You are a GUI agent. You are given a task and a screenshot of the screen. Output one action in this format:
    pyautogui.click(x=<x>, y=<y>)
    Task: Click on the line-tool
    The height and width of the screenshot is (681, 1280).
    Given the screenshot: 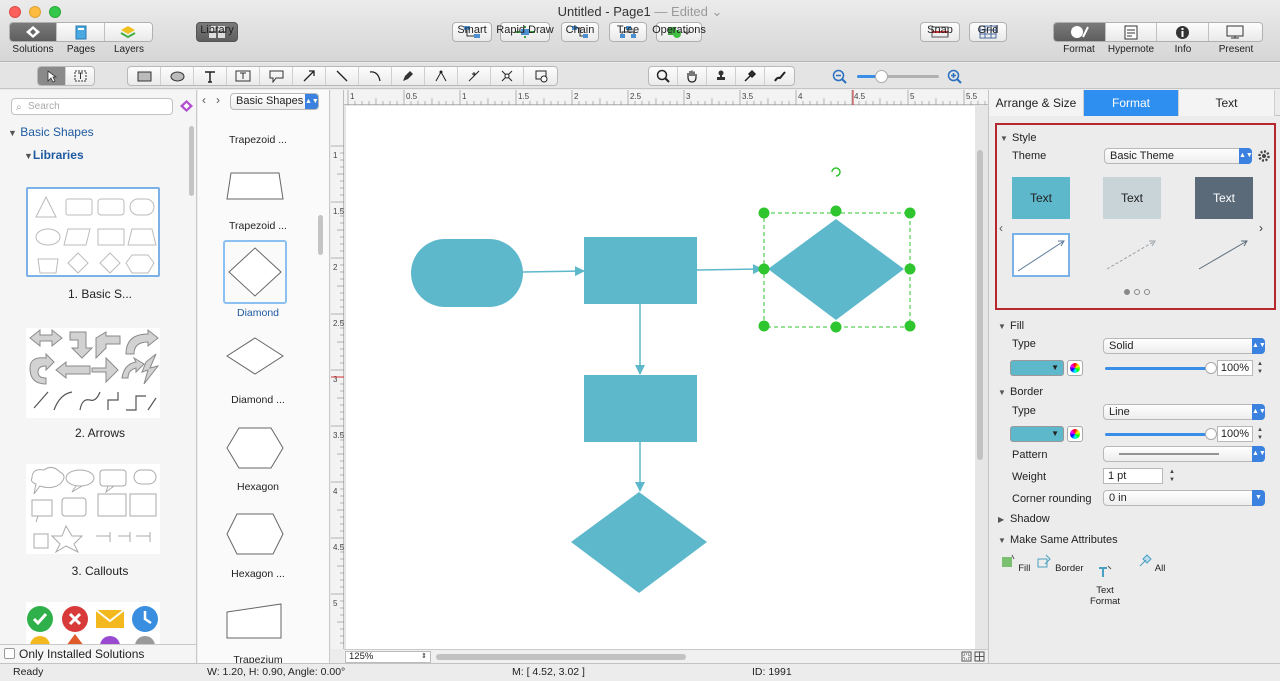 What is the action you would take?
    pyautogui.click(x=342, y=76)
    